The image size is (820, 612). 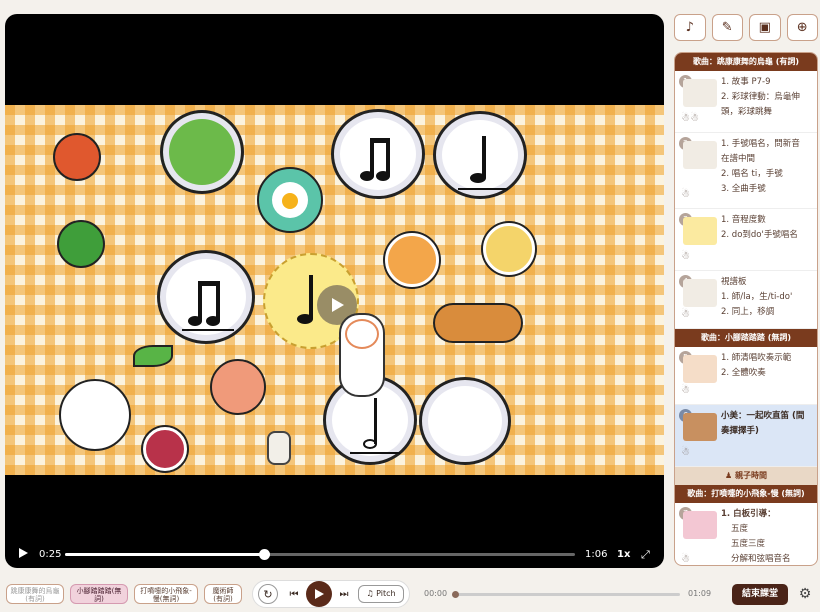 What do you see at coordinates (294, 594) in the screenshot?
I see `previous-icon: ⏮` at bounding box center [294, 594].